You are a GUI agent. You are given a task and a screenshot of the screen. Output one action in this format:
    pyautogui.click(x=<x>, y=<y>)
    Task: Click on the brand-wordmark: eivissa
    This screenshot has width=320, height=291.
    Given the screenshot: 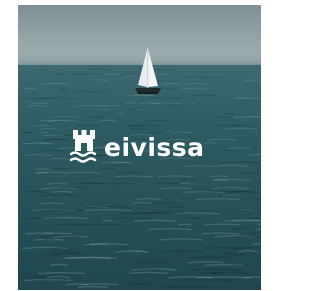 What is the action you would take?
    pyautogui.click(x=154, y=147)
    